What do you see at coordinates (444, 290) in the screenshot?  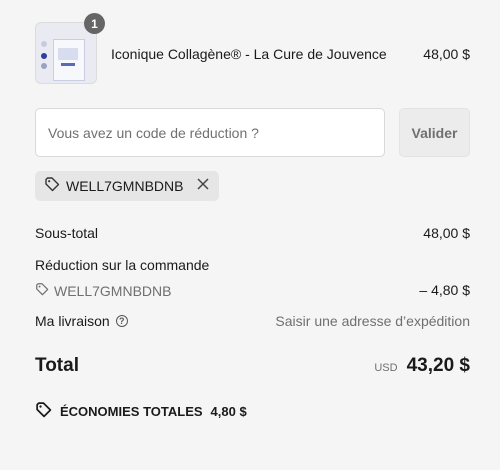 I see `order-discount-value: – 4,80 $` at bounding box center [444, 290].